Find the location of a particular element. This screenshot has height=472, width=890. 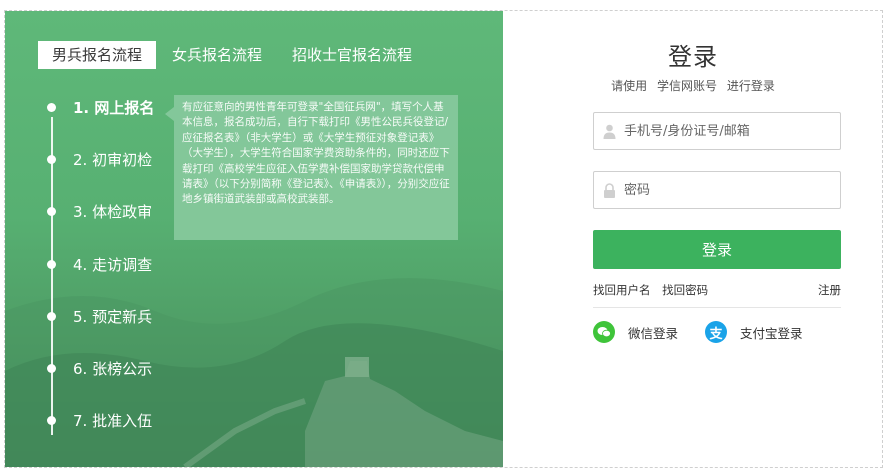

step-public-notice: 6. 张榜公示 is located at coordinates (99, 368).